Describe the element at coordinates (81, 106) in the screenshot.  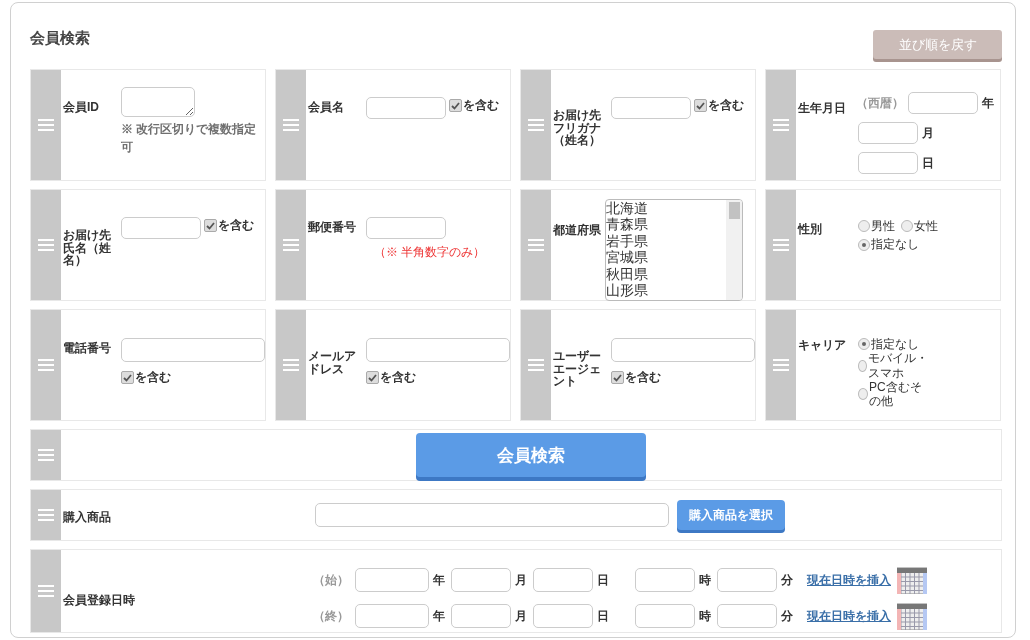
I see `field-label: 会員ID` at that location.